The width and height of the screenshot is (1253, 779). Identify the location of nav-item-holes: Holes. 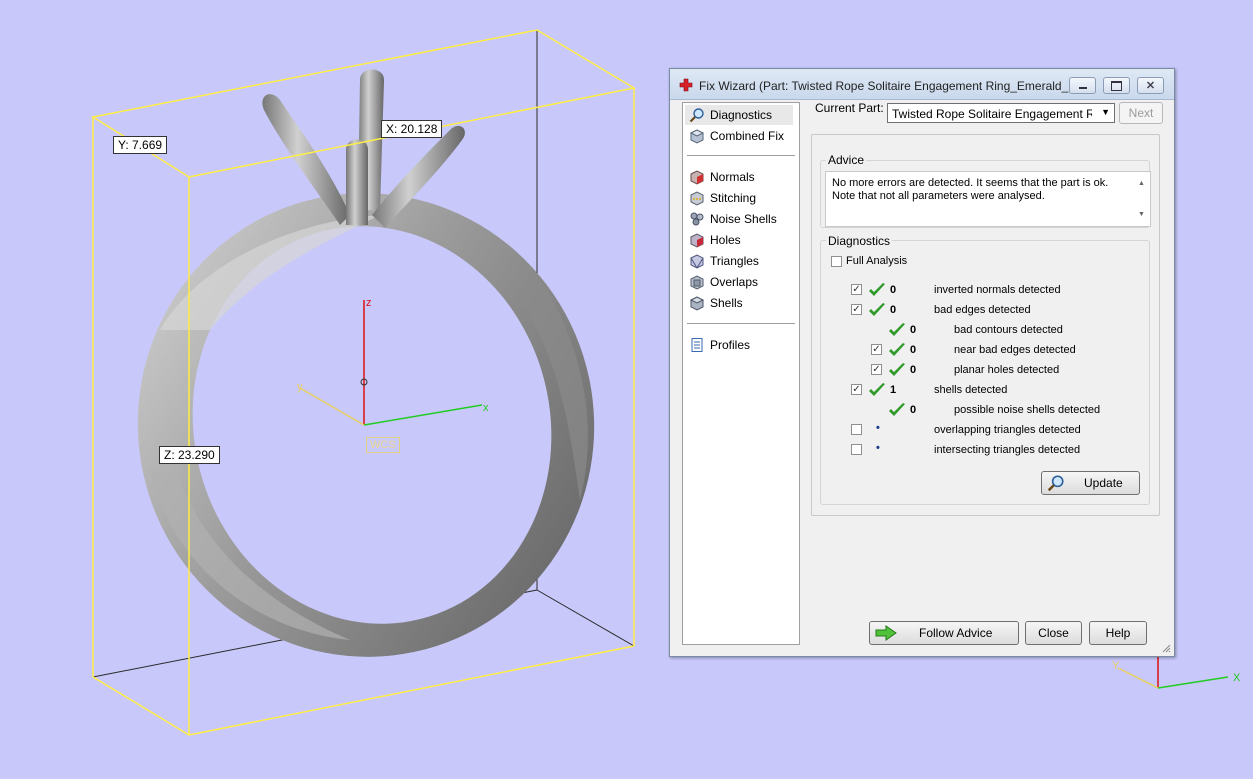
(713, 240).